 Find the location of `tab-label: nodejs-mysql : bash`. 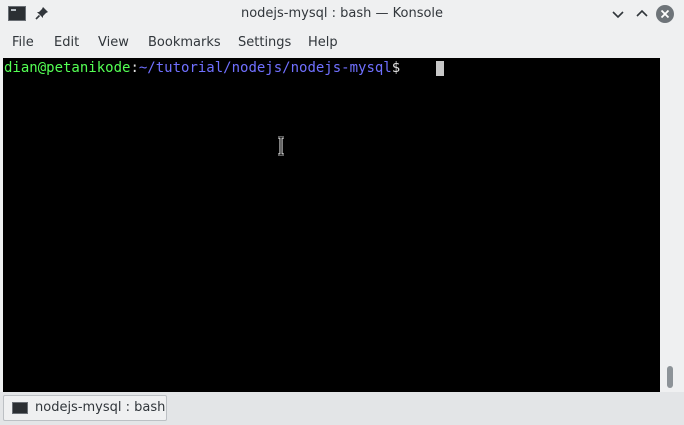

tab-label: nodejs-mysql : bash is located at coordinates (100, 407).